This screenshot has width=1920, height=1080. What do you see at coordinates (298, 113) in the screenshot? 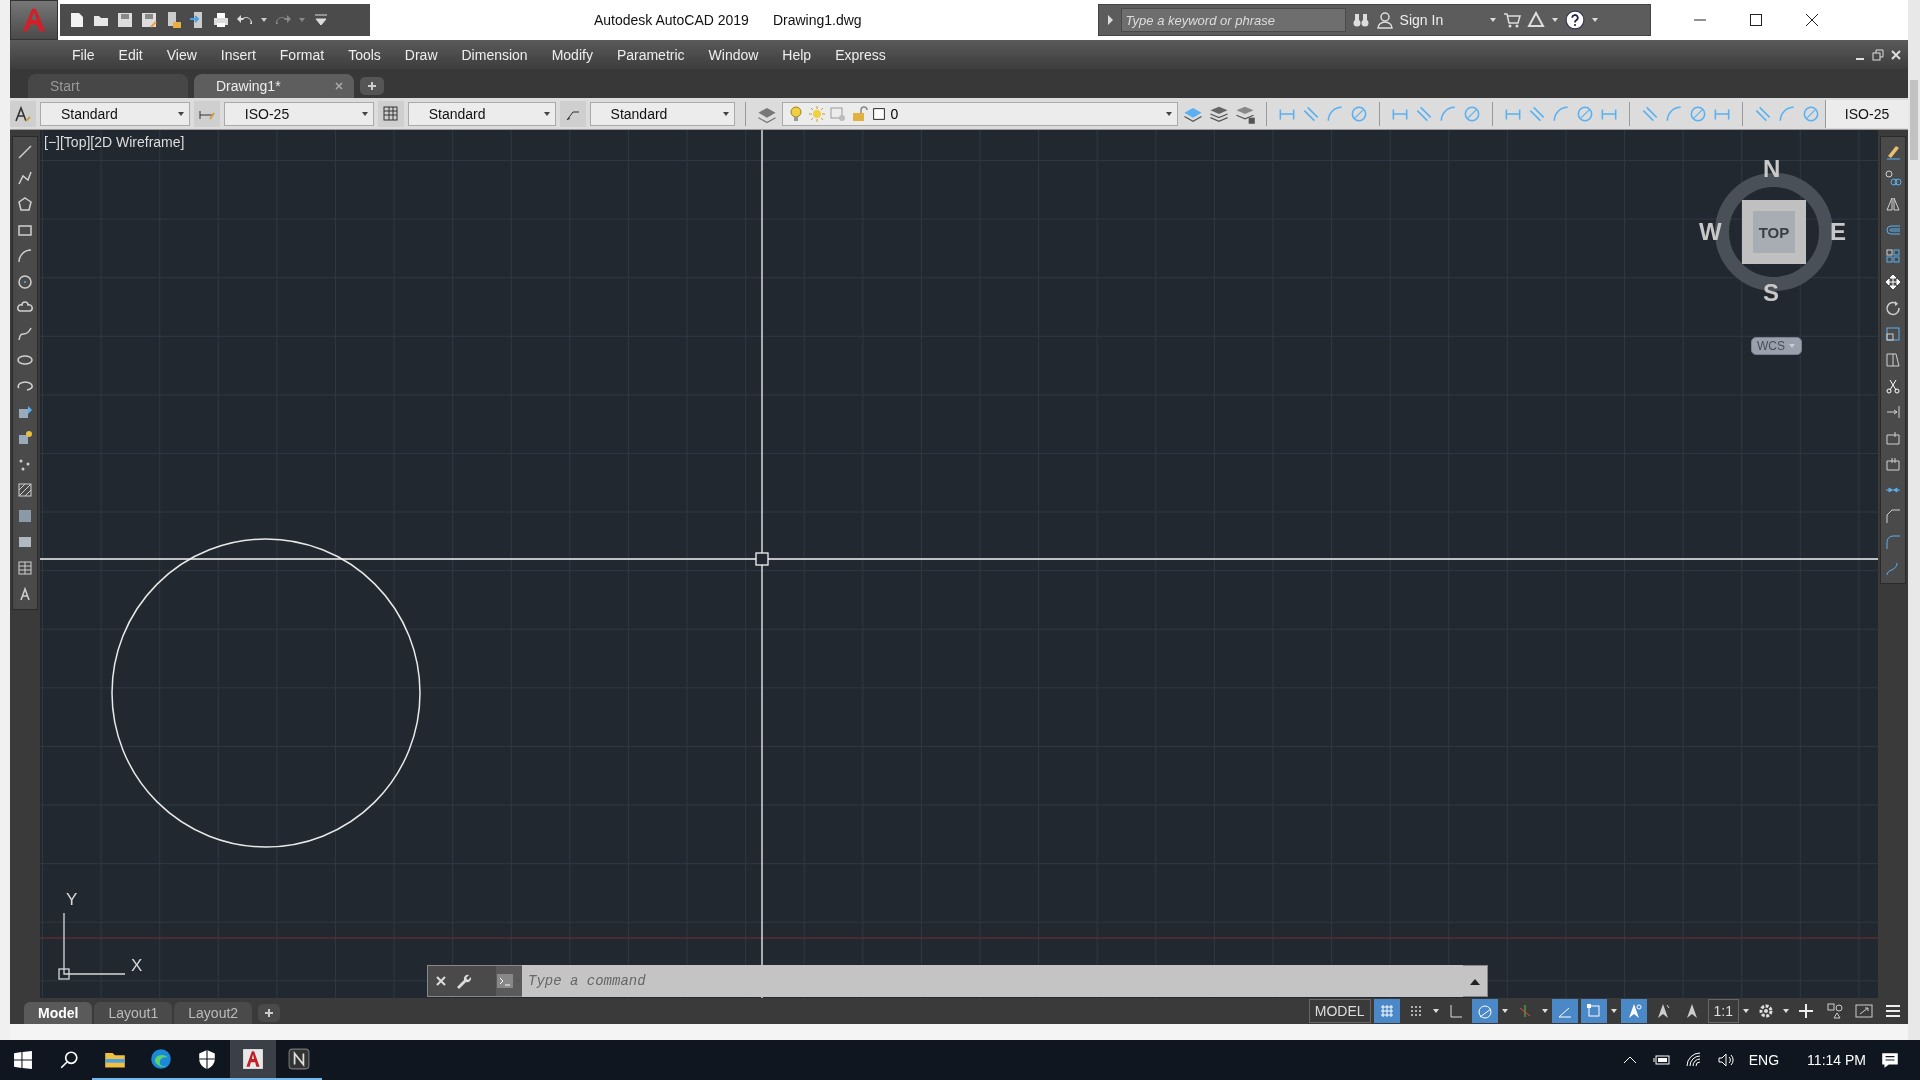
I see `dimension-style-dropdown: ISO-25` at bounding box center [298, 113].